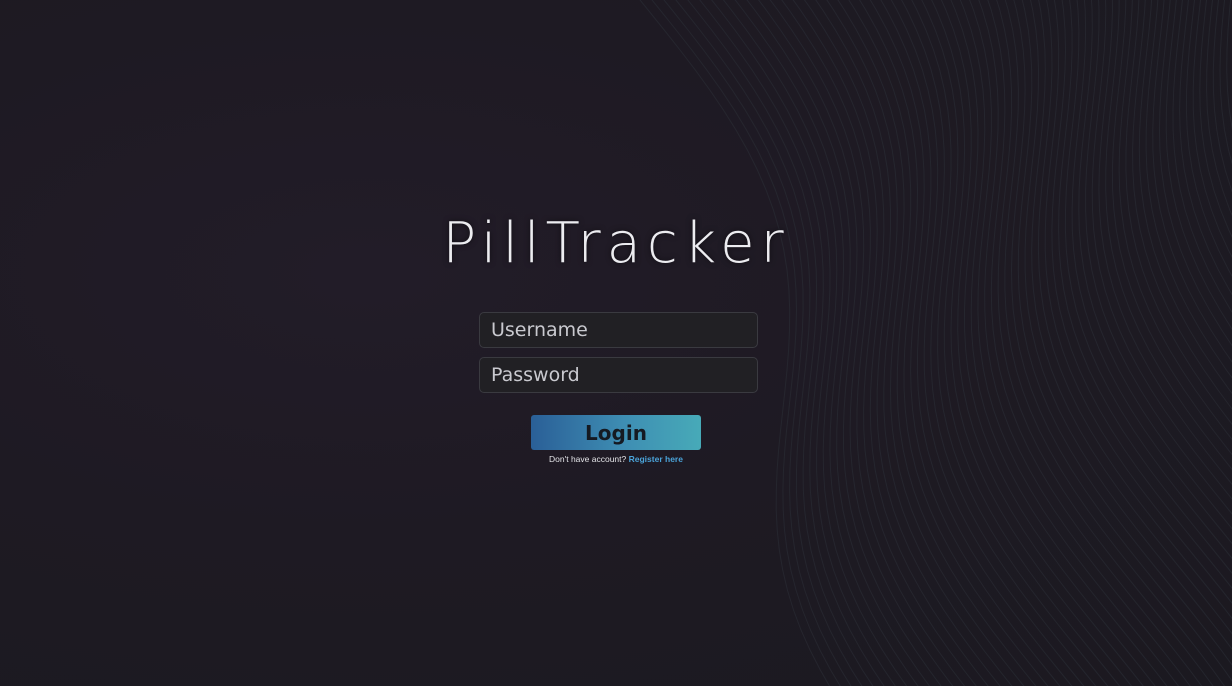 The image size is (1232, 686). What do you see at coordinates (618, 375) in the screenshot?
I see `password-input` at bounding box center [618, 375].